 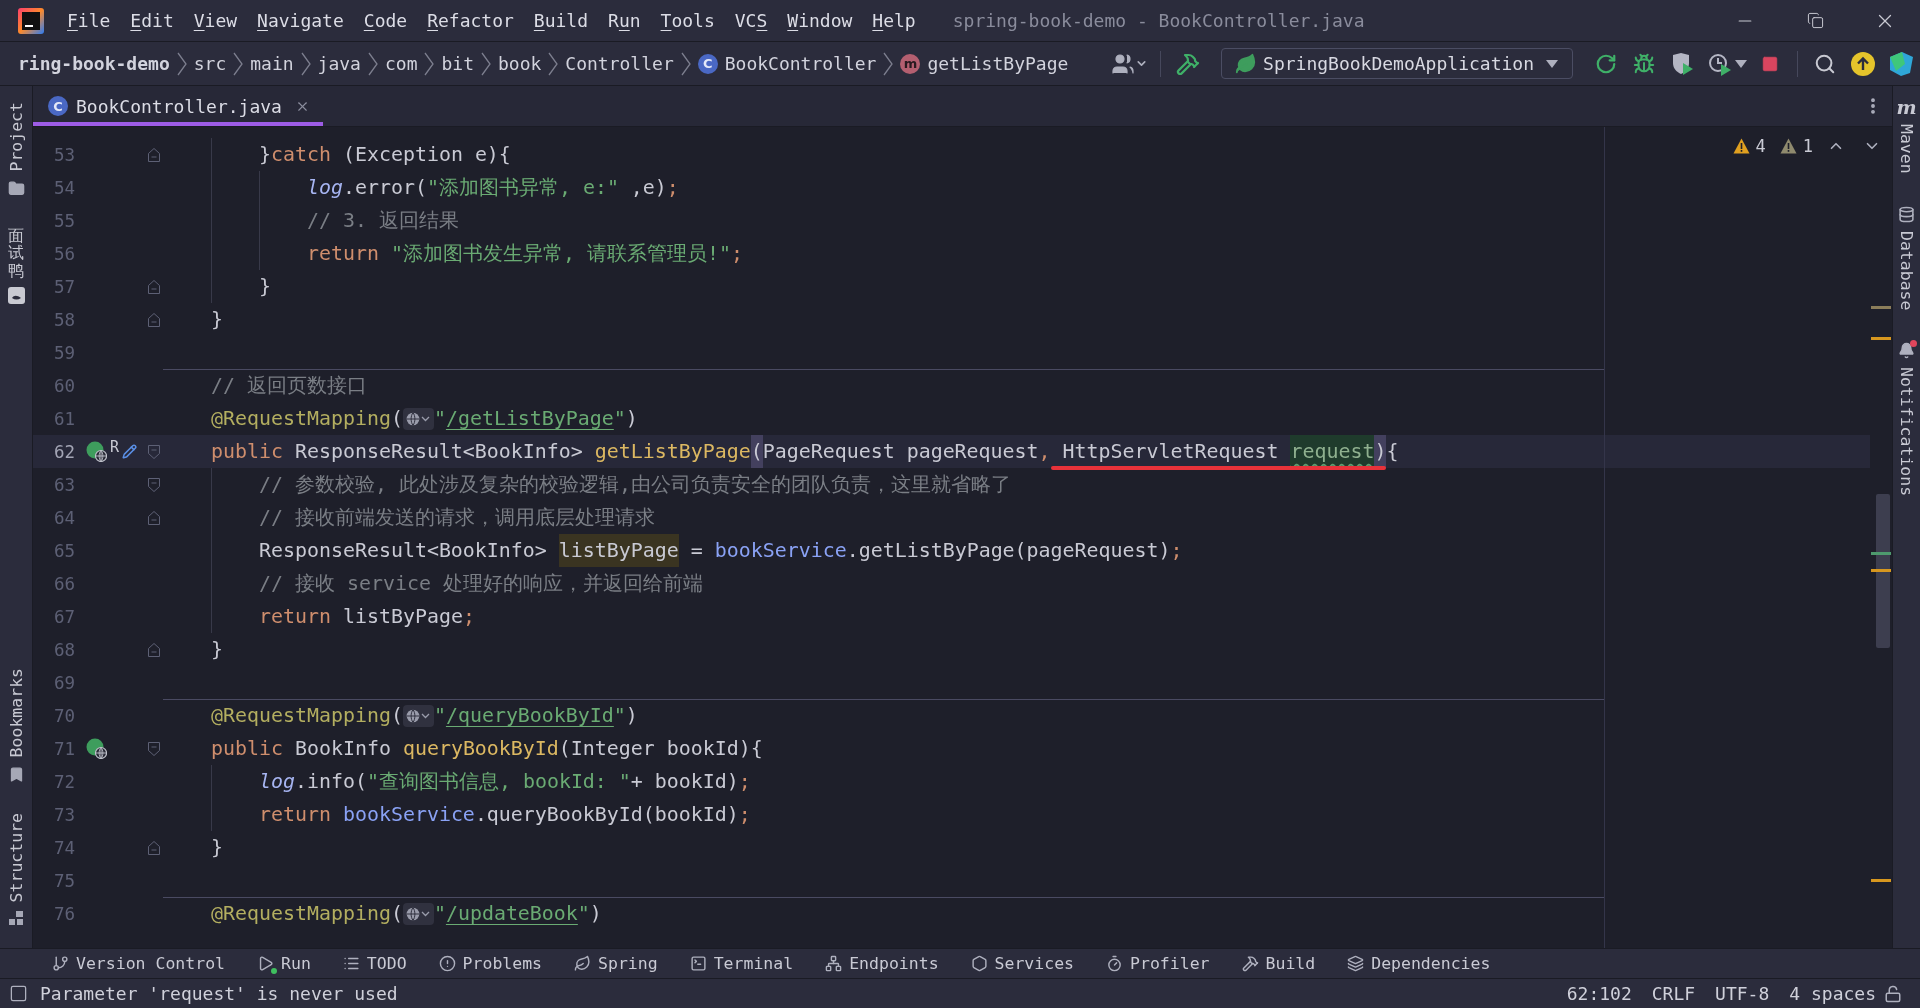 What do you see at coordinates (16, 713) in the screenshot?
I see `tool-window-label: Bookmarks` at bounding box center [16, 713].